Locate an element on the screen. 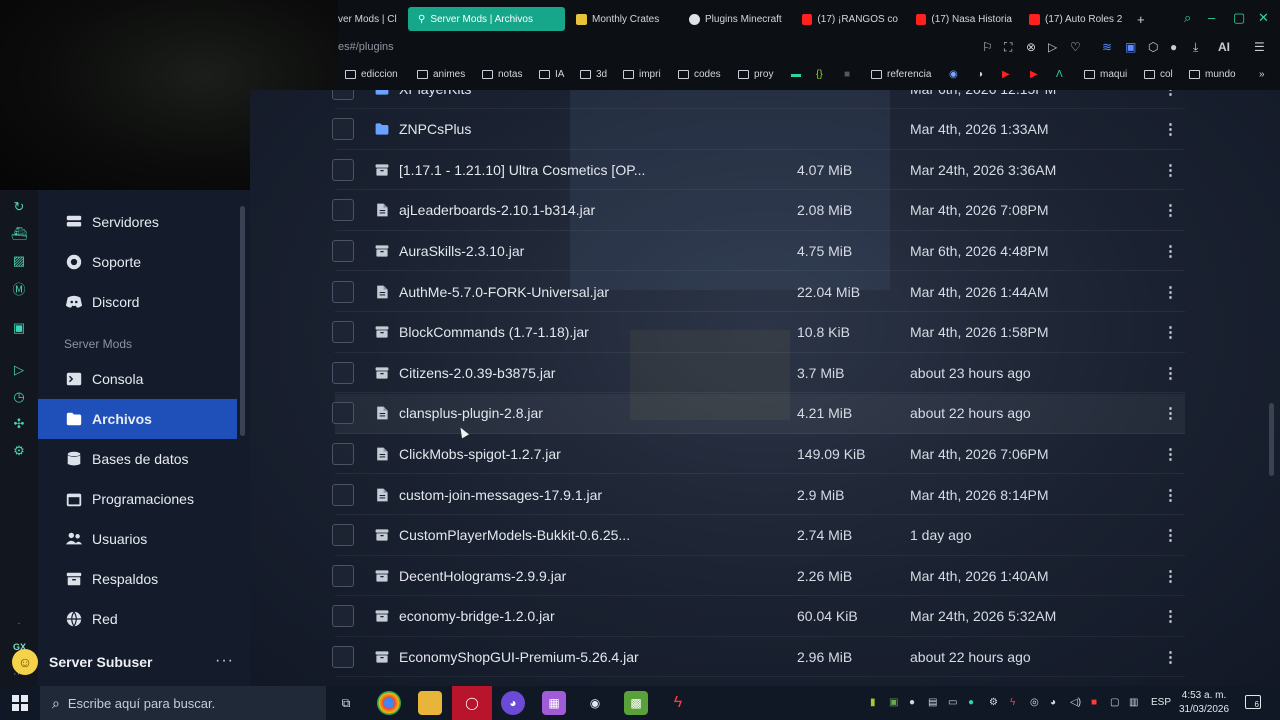 The height and width of the screenshot is (720, 1280). tray-discord-icon: ◕ is located at coordinates (1053, 702).